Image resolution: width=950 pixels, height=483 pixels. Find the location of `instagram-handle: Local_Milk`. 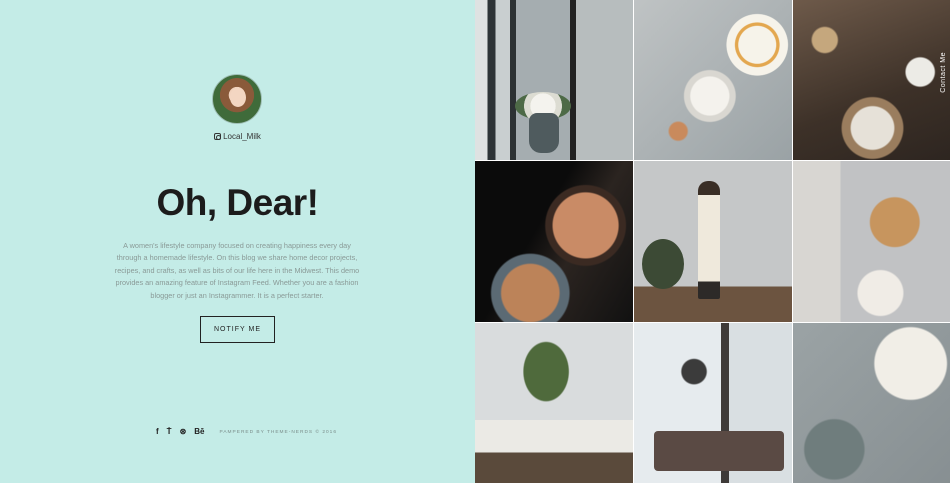

instagram-handle: Local_Milk is located at coordinates (237, 137).